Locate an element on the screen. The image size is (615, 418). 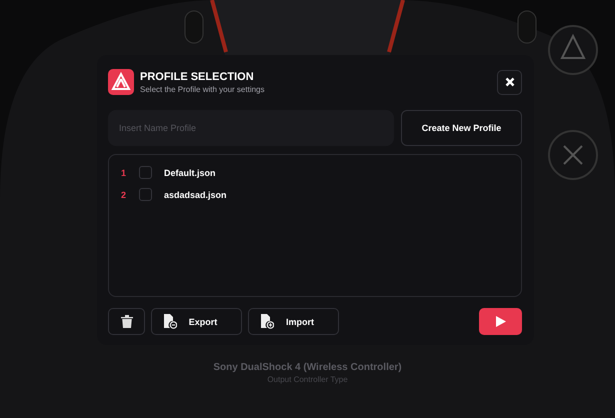
dialog-title: PROFILE SELECTION is located at coordinates (197, 76).